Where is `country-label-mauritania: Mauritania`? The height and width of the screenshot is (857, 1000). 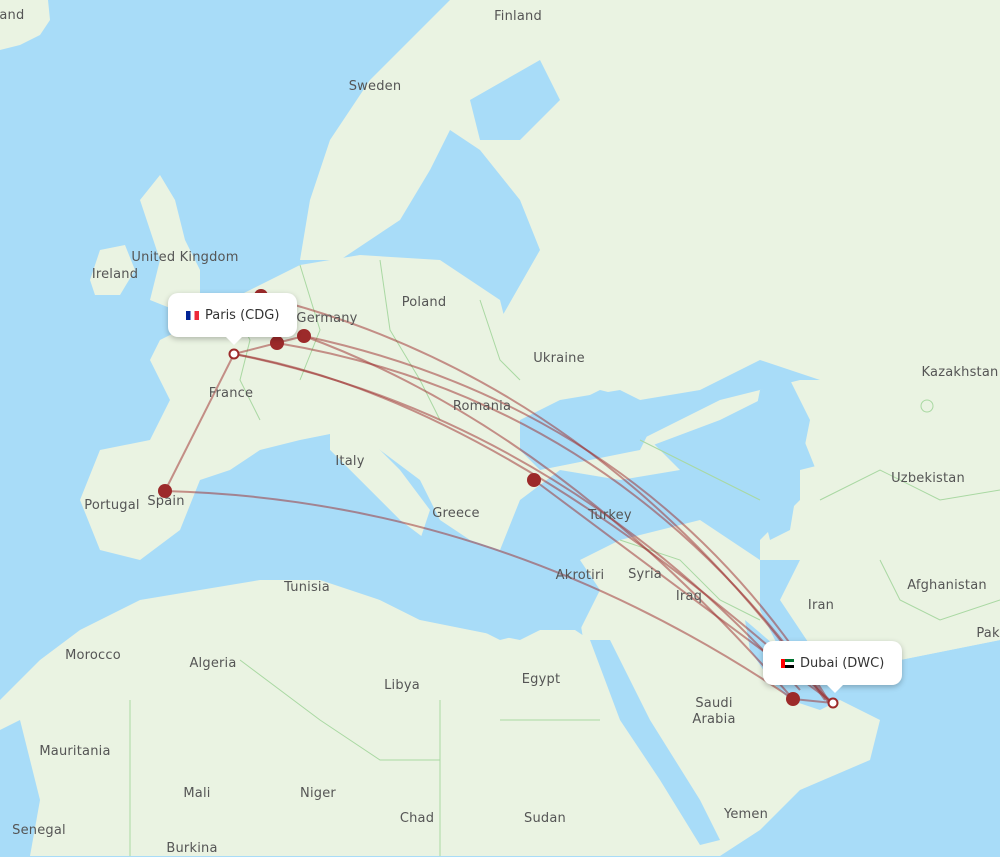
country-label-mauritania: Mauritania is located at coordinates (75, 751).